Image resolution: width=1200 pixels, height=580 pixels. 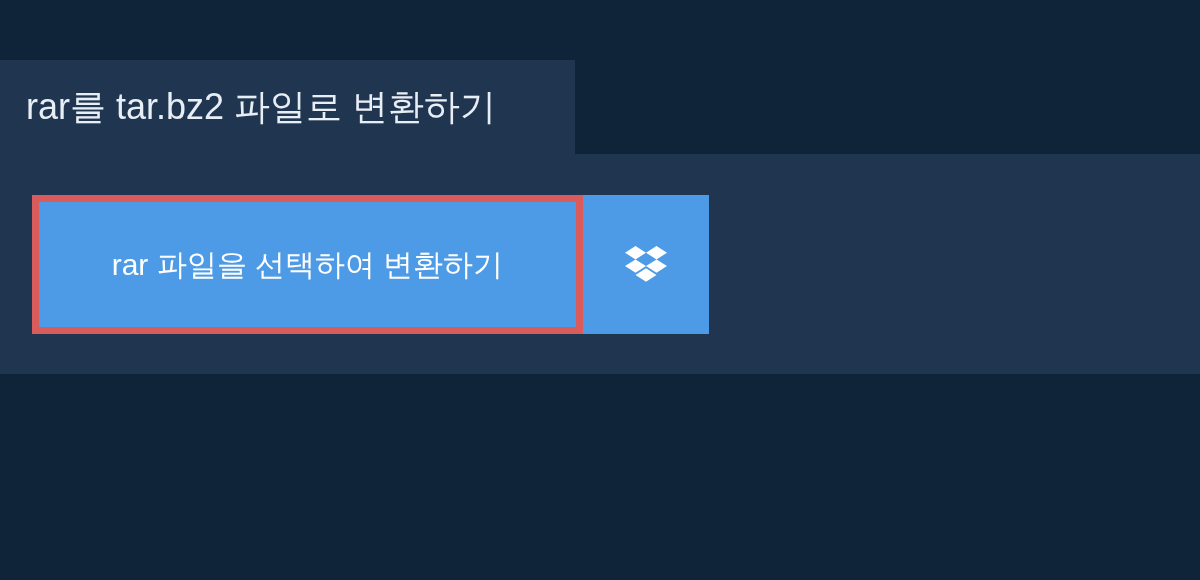 I want to click on tab: rar를 tar.bz2 파일로 변환하기, so click(x=287, y=107).